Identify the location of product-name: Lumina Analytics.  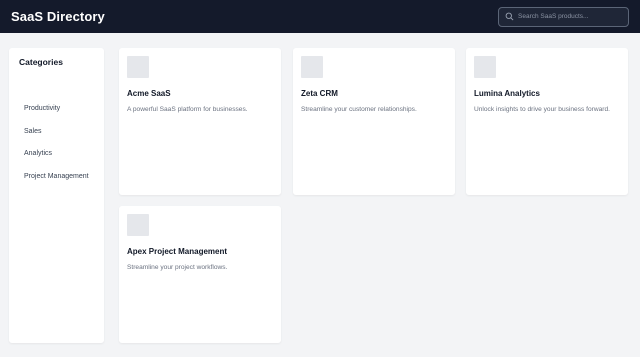
(547, 93).